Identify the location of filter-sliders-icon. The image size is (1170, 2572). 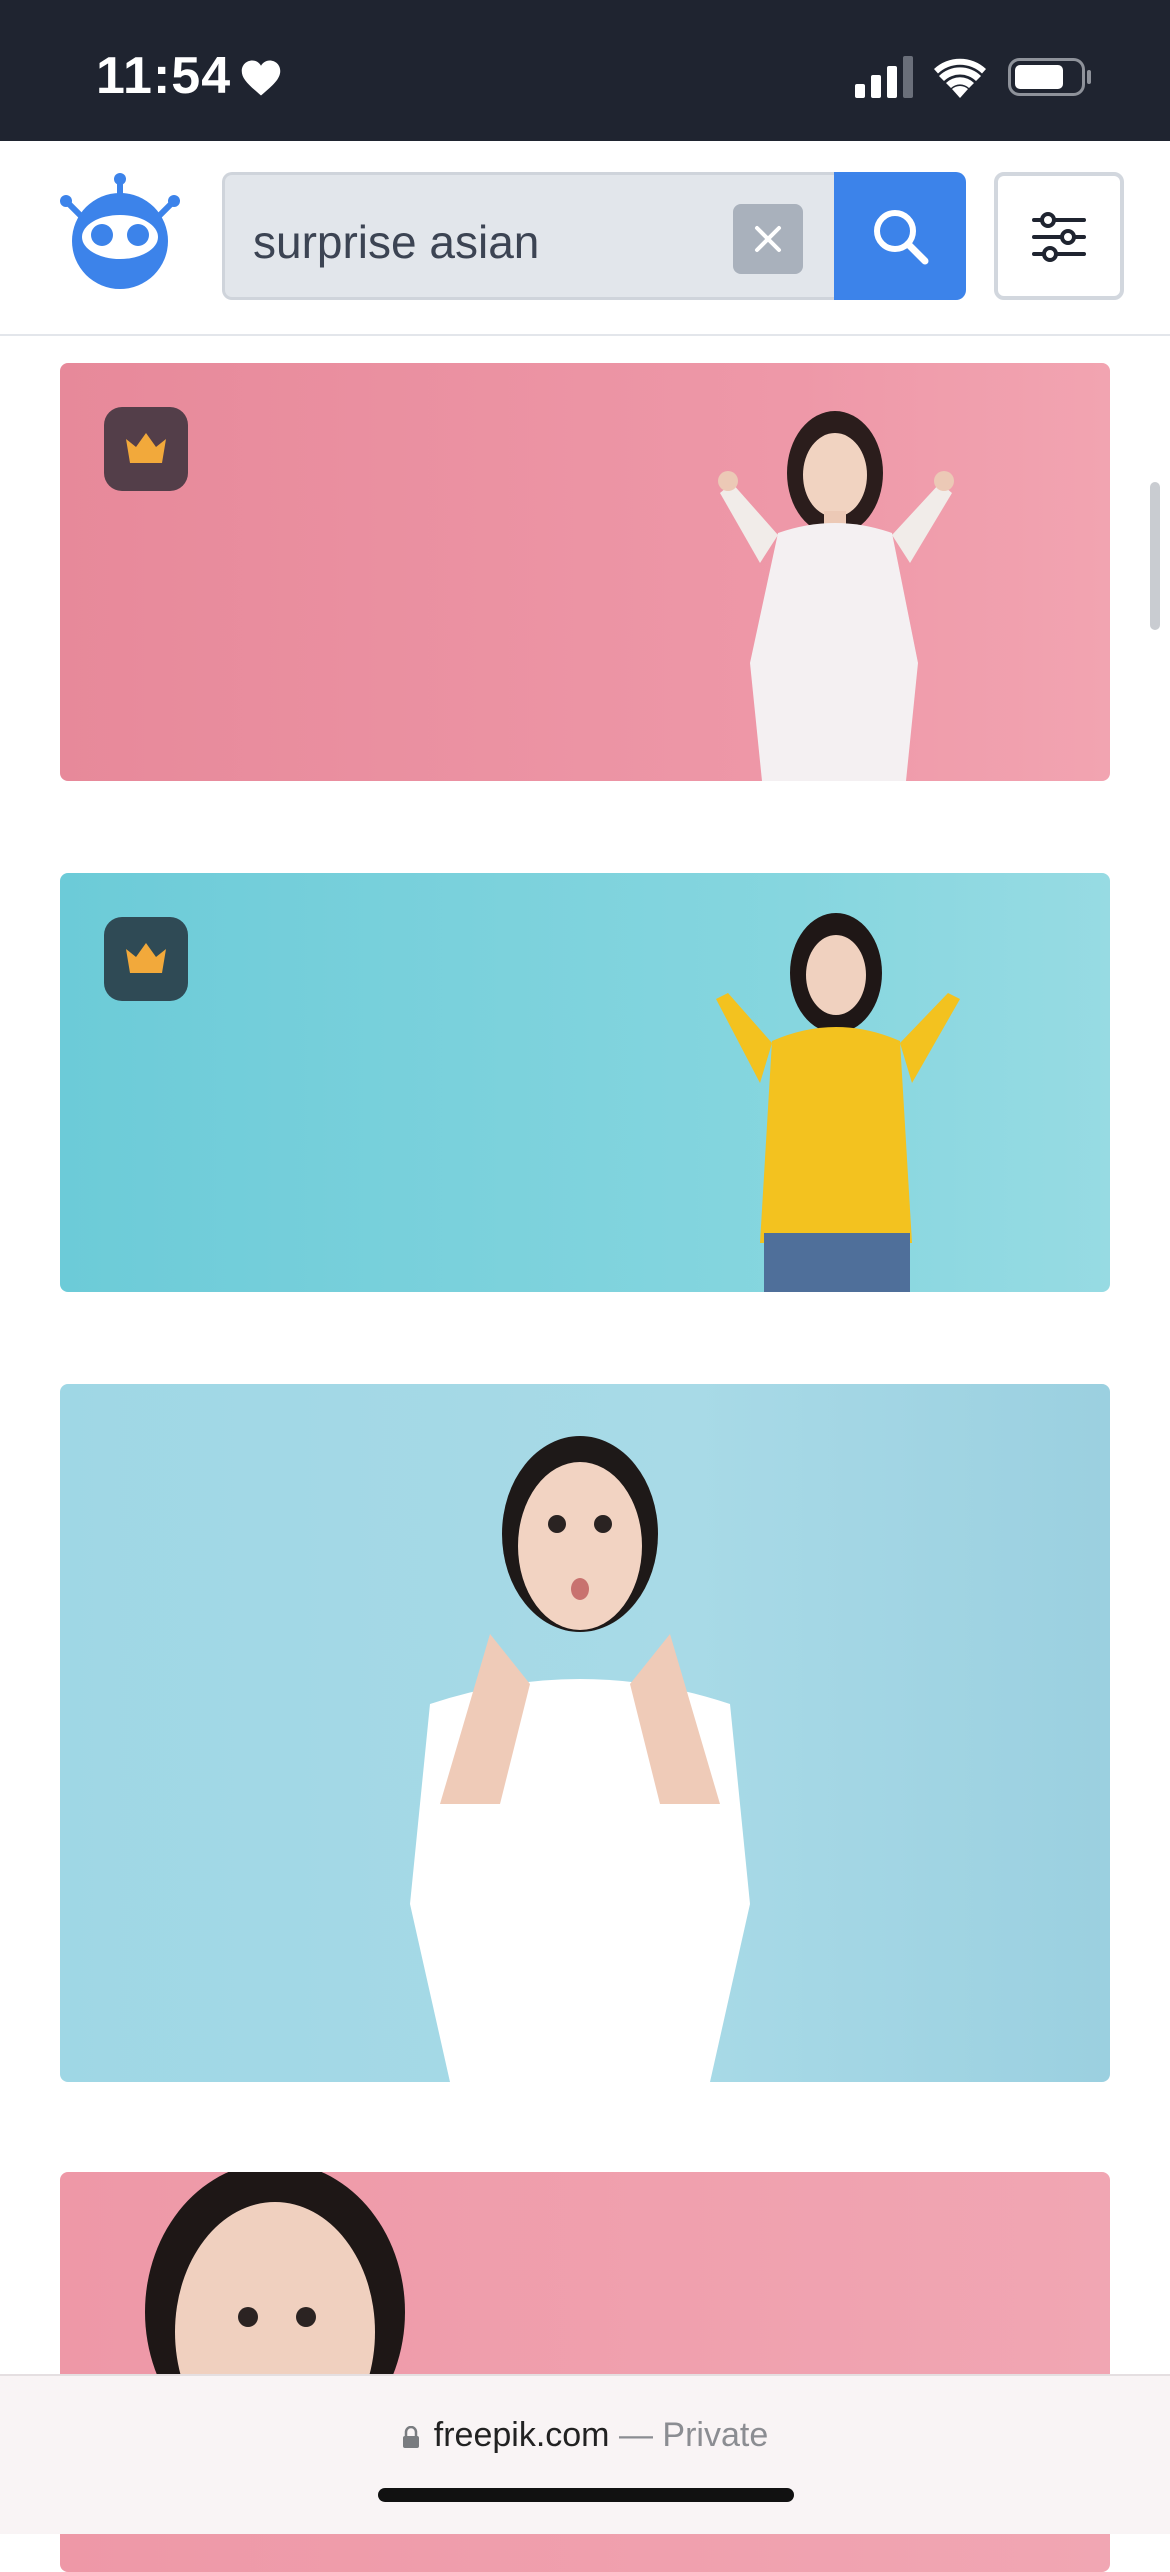
(1059, 237).